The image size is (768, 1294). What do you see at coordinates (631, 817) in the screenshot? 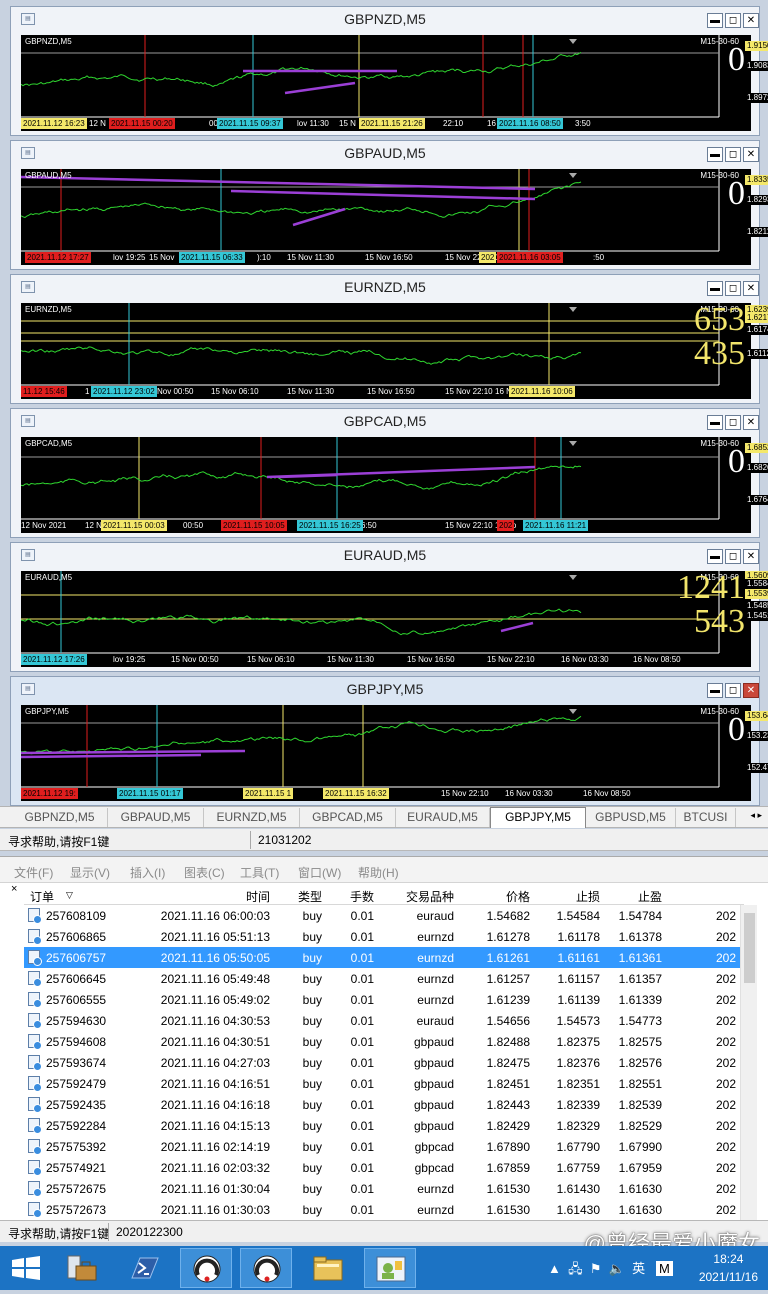
I see `tab-gbpusd: GBPUSD,M5` at bounding box center [631, 817].